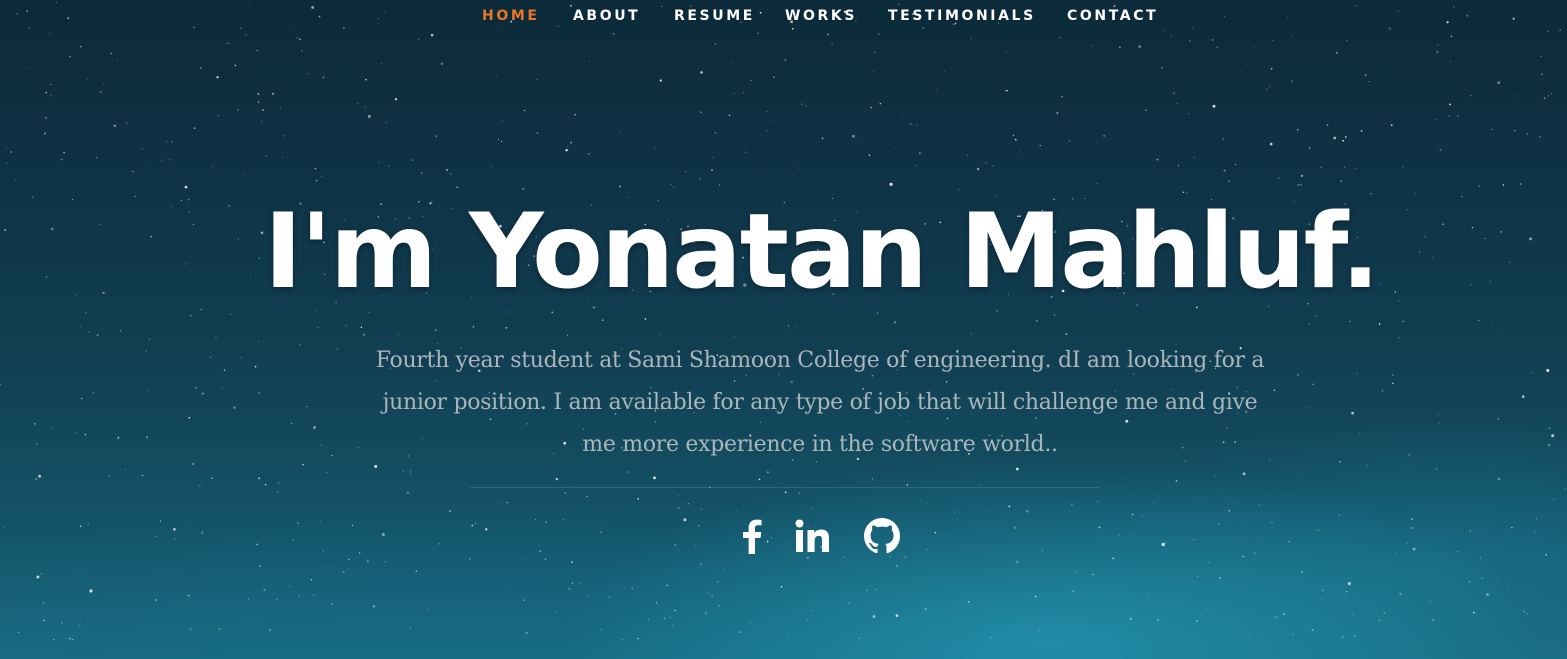 The height and width of the screenshot is (659, 1567). I want to click on facebook-link, so click(752, 538).